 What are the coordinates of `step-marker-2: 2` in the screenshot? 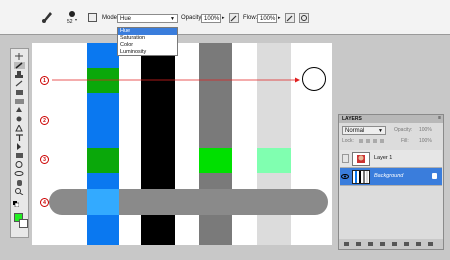 It's located at (44, 120).